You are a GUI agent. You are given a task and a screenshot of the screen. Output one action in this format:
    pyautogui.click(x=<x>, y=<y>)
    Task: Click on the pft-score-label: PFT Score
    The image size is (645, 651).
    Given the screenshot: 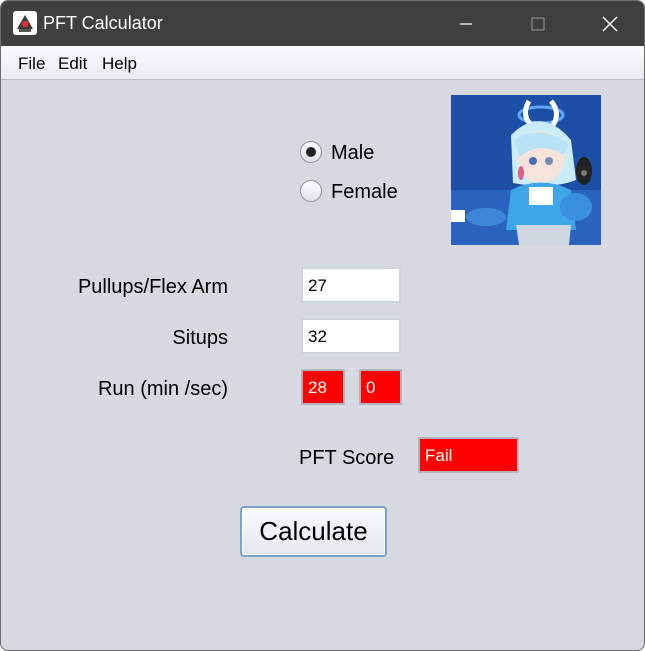 What is the action you would take?
    pyautogui.click(x=347, y=458)
    